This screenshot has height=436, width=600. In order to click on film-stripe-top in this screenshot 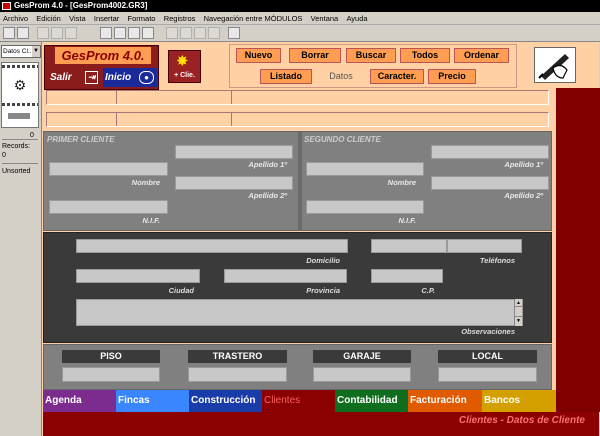, I will do `click(20, 66)`.